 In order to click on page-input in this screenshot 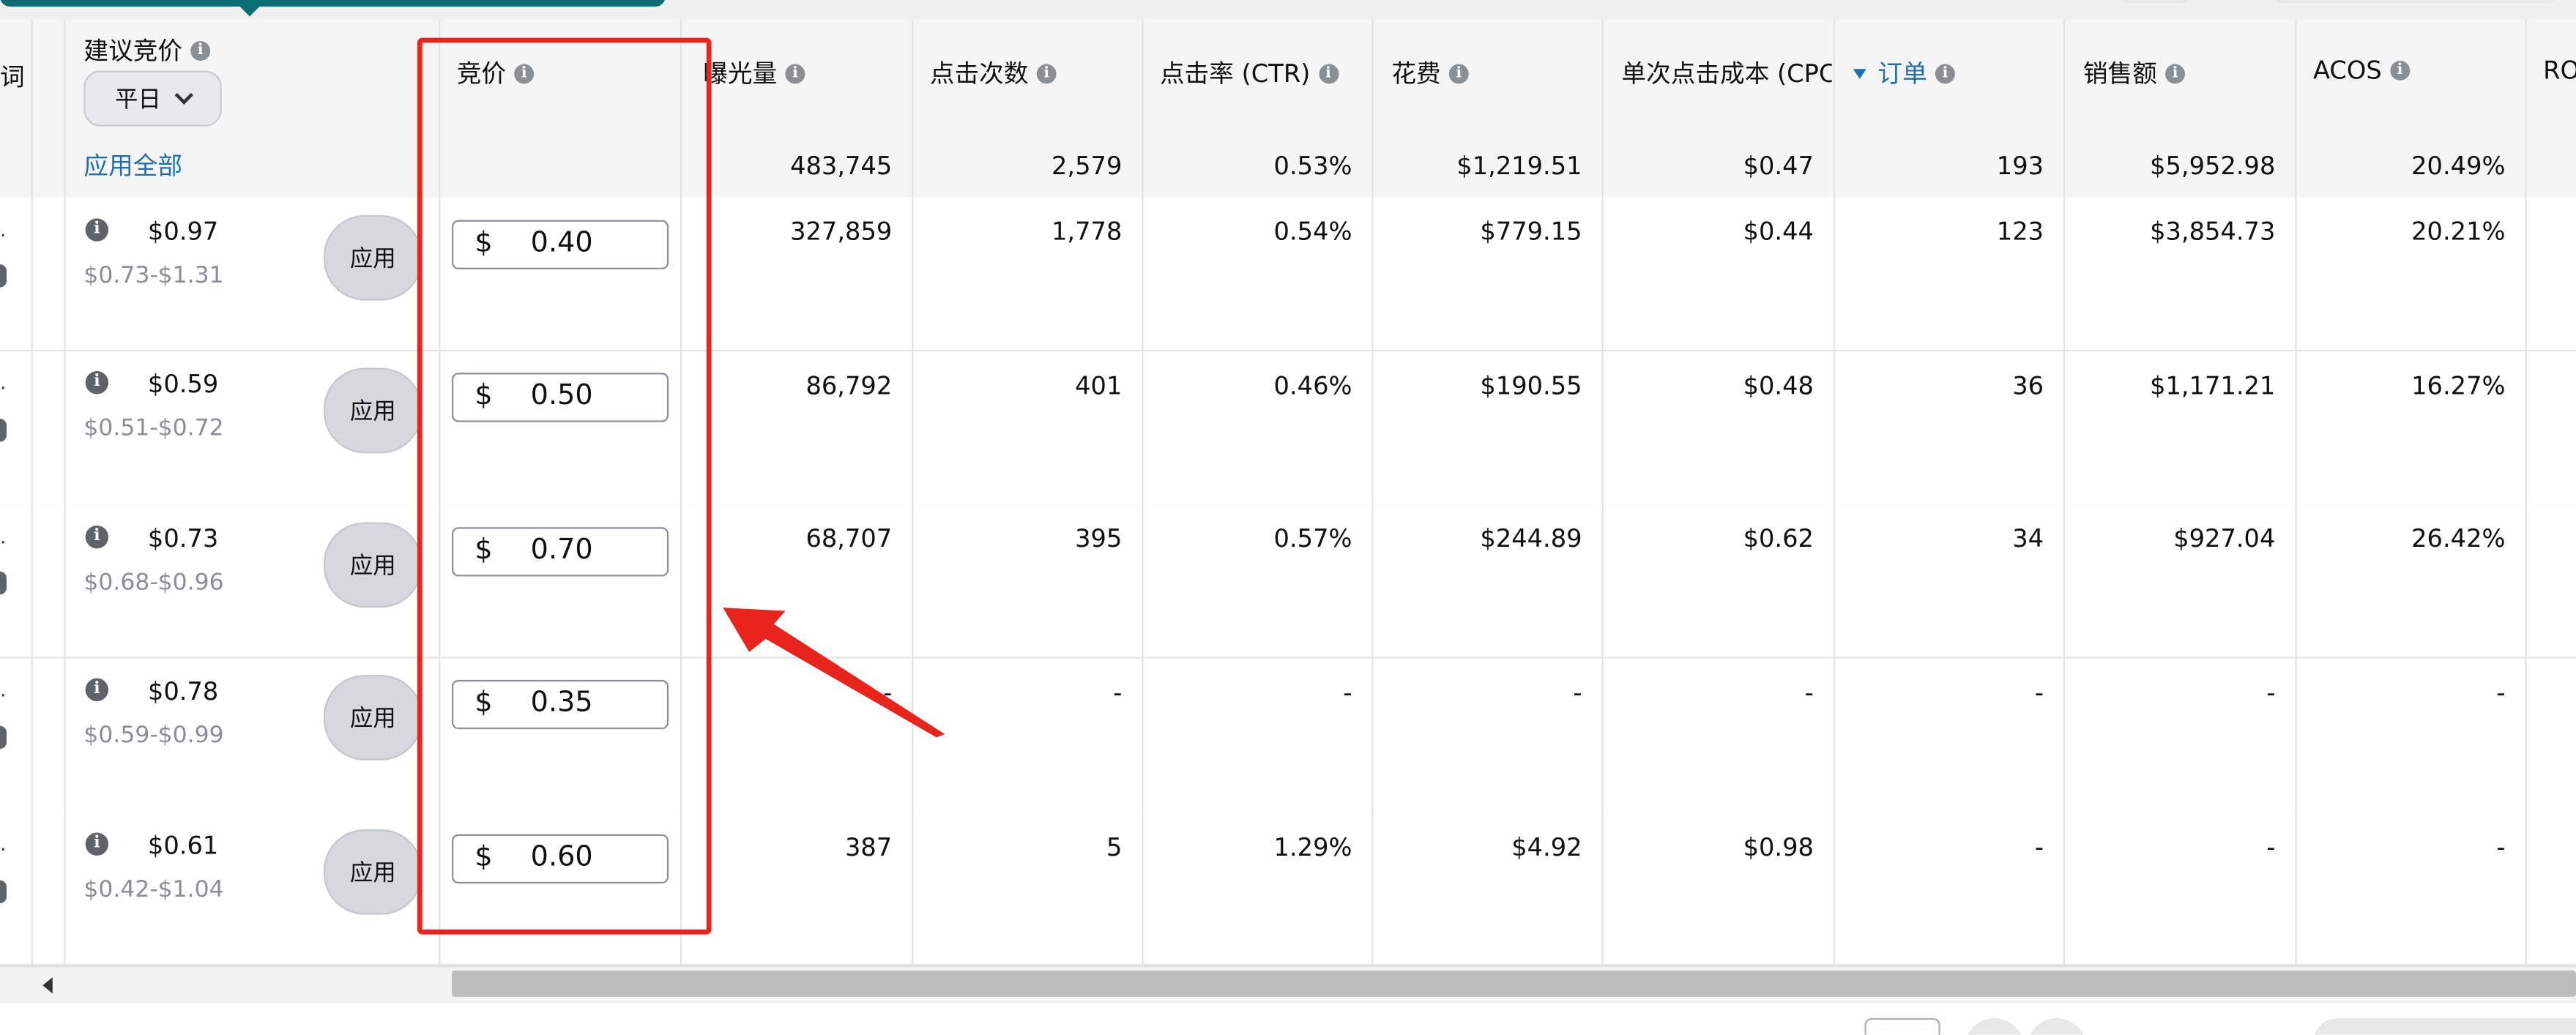, I will do `click(1902, 1026)`.